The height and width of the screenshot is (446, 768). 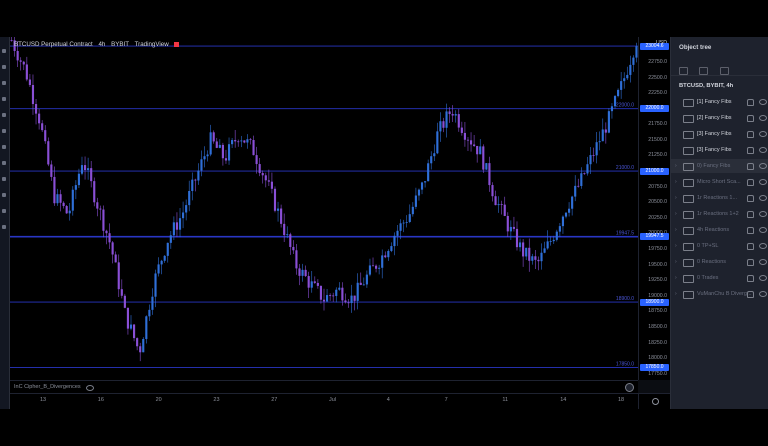 What do you see at coordinates (719, 262) in the screenshot?
I see `tree-item: › 0 Reactions` at bounding box center [719, 262].